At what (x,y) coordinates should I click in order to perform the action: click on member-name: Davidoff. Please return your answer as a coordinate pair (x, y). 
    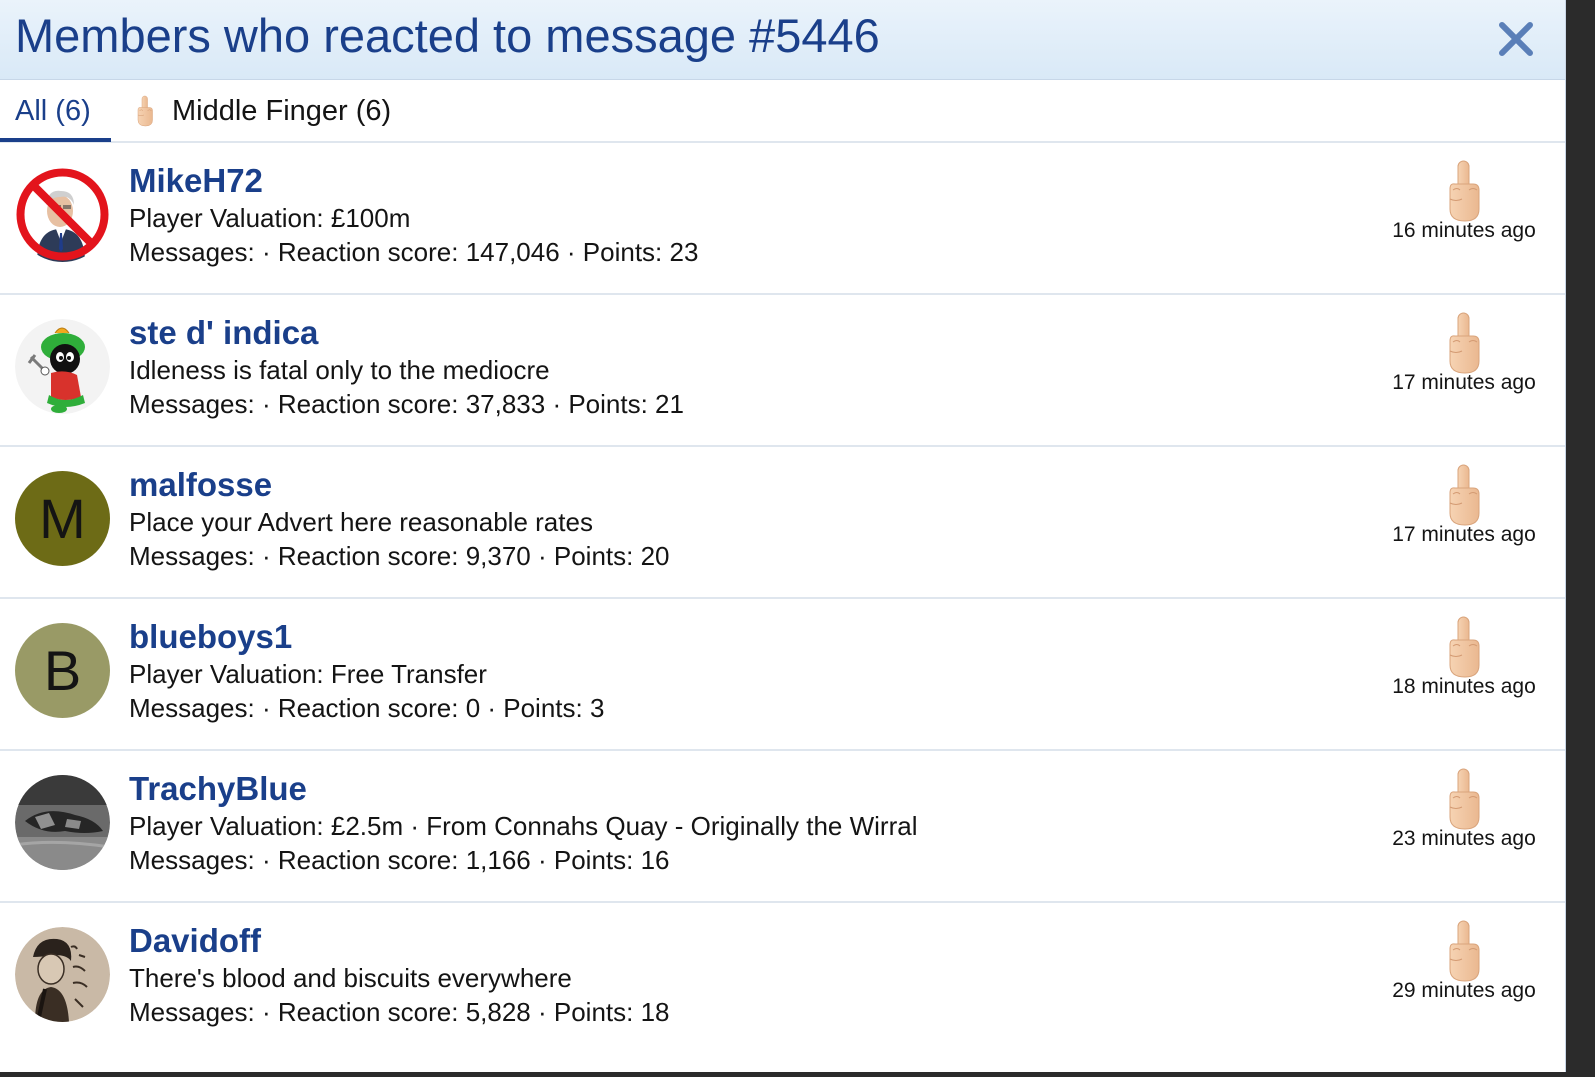
    Looking at the image, I should click on (195, 941).